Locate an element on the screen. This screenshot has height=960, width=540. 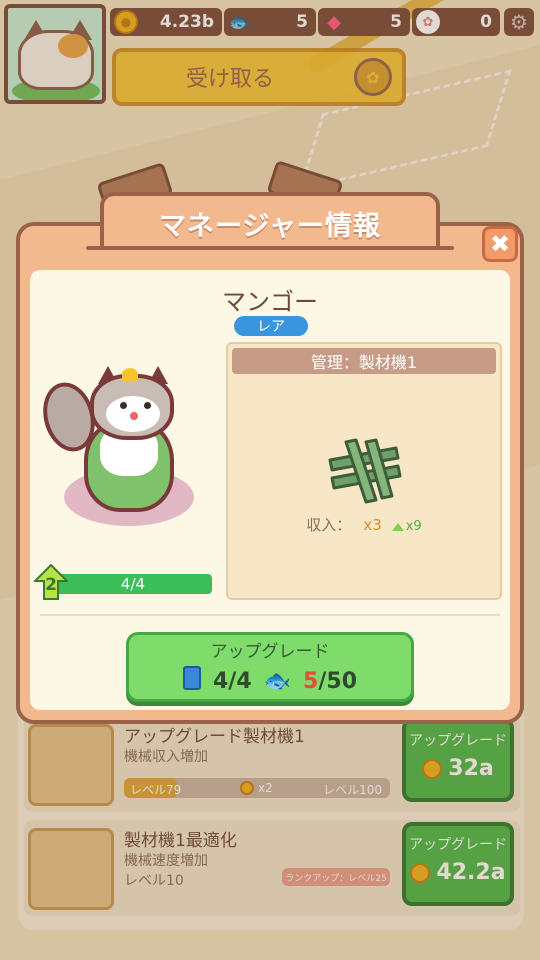
upgrade-cost: 4/4 🐟 5/50 is located at coordinates (270, 681).